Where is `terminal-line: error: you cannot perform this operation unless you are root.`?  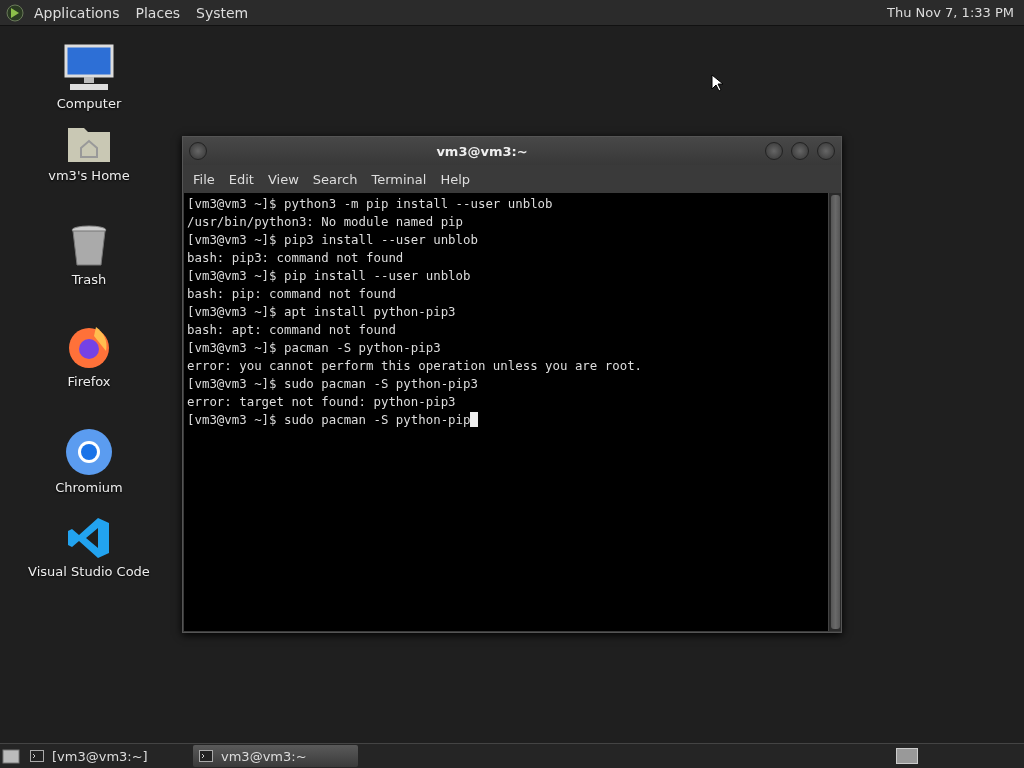 terminal-line: error: you cannot perform this operation unless you are root. is located at coordinates (415, 366).